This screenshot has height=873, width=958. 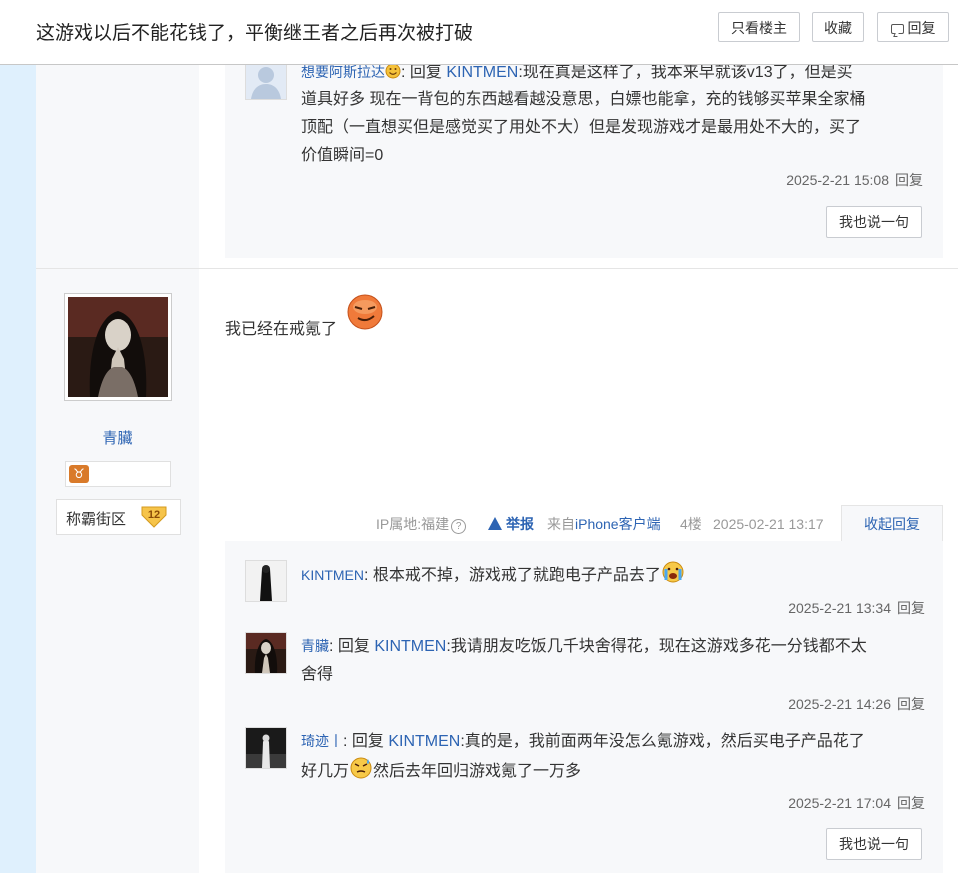 I want to click on report-link: 举报, so click(x=511, y=524).